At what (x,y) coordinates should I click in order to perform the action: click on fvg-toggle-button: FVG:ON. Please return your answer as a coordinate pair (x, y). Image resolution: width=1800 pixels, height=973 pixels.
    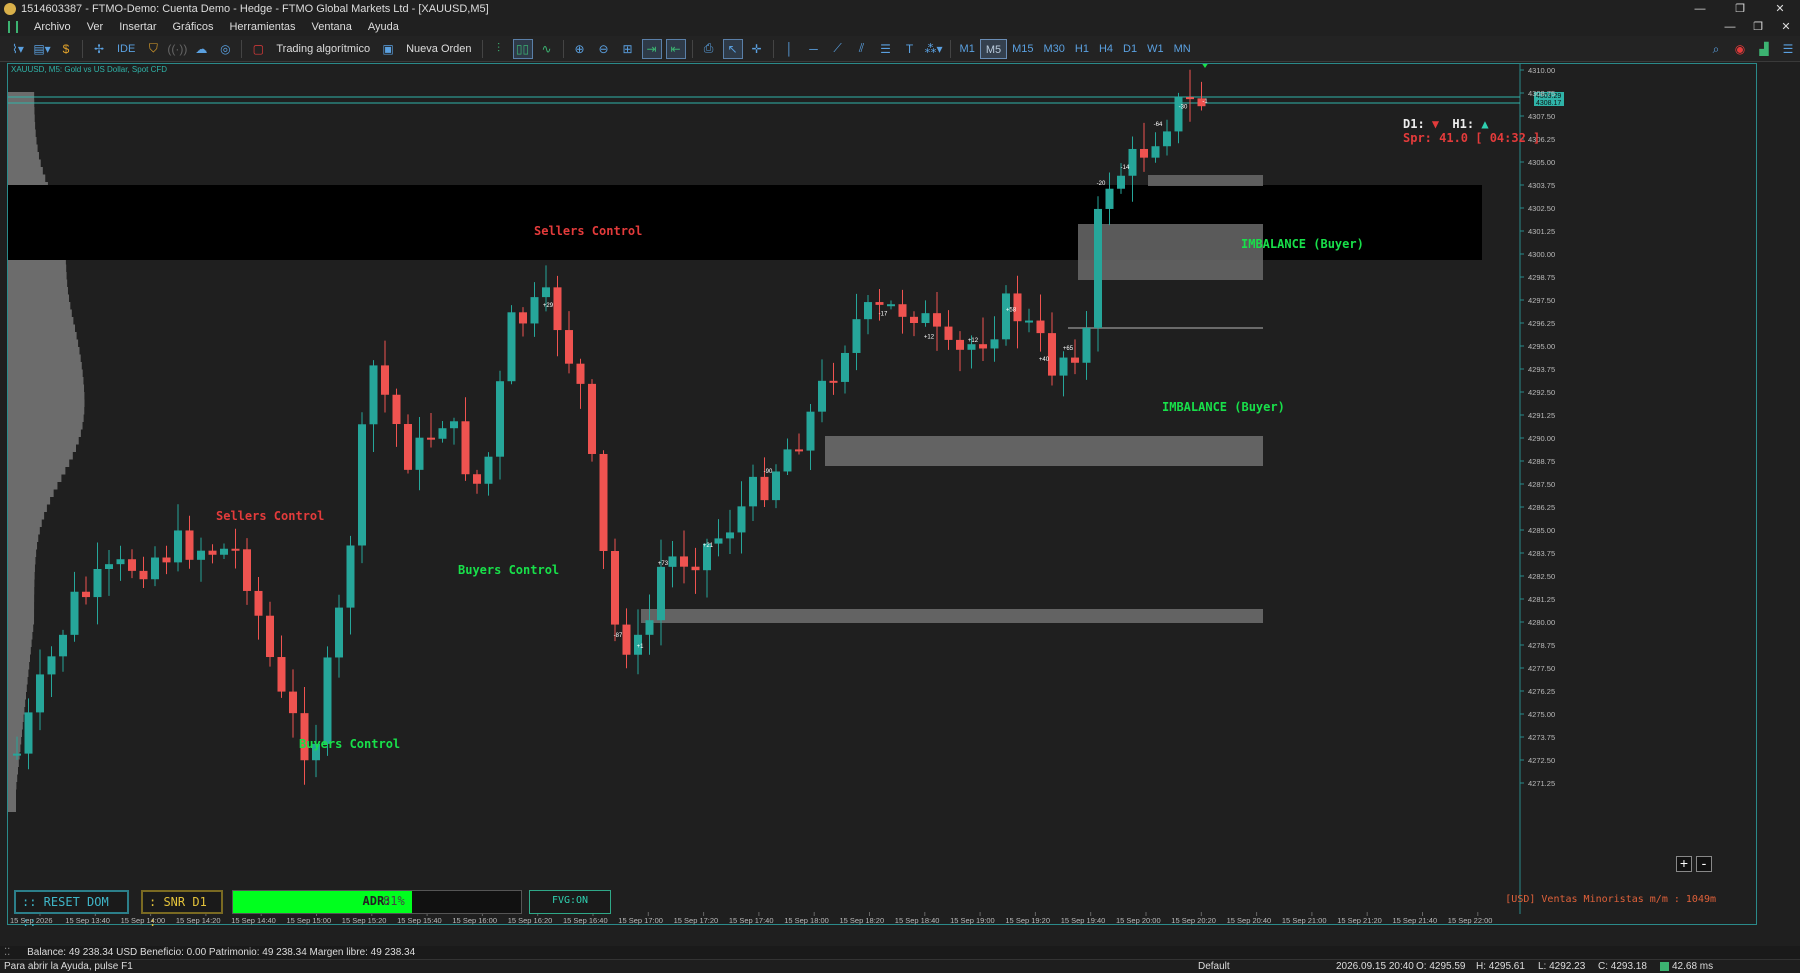
    Looking at the image, I should click on (570, 902).